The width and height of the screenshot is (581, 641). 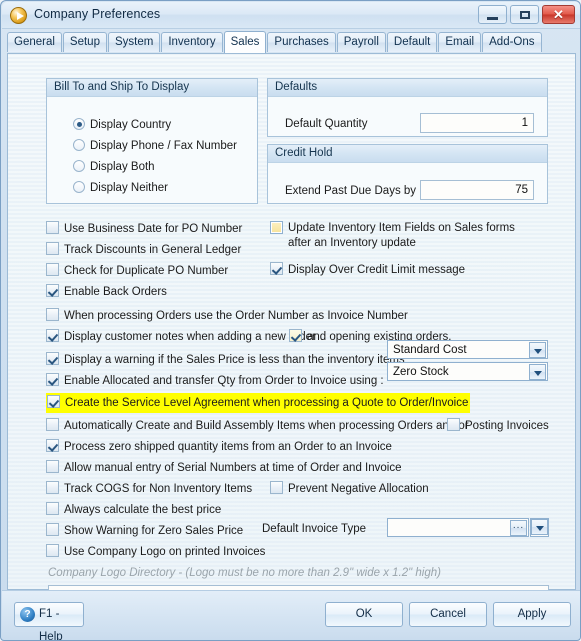 What do you see at coordinates (448, 614) in the screenshot?
I see `cancel-button: Cancel` at bounding box center [448, 614].